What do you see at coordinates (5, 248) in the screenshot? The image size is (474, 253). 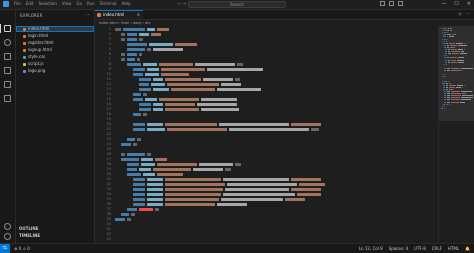 I see `remote-indicator-icon: ⇆` at bounding box center [5, 248].